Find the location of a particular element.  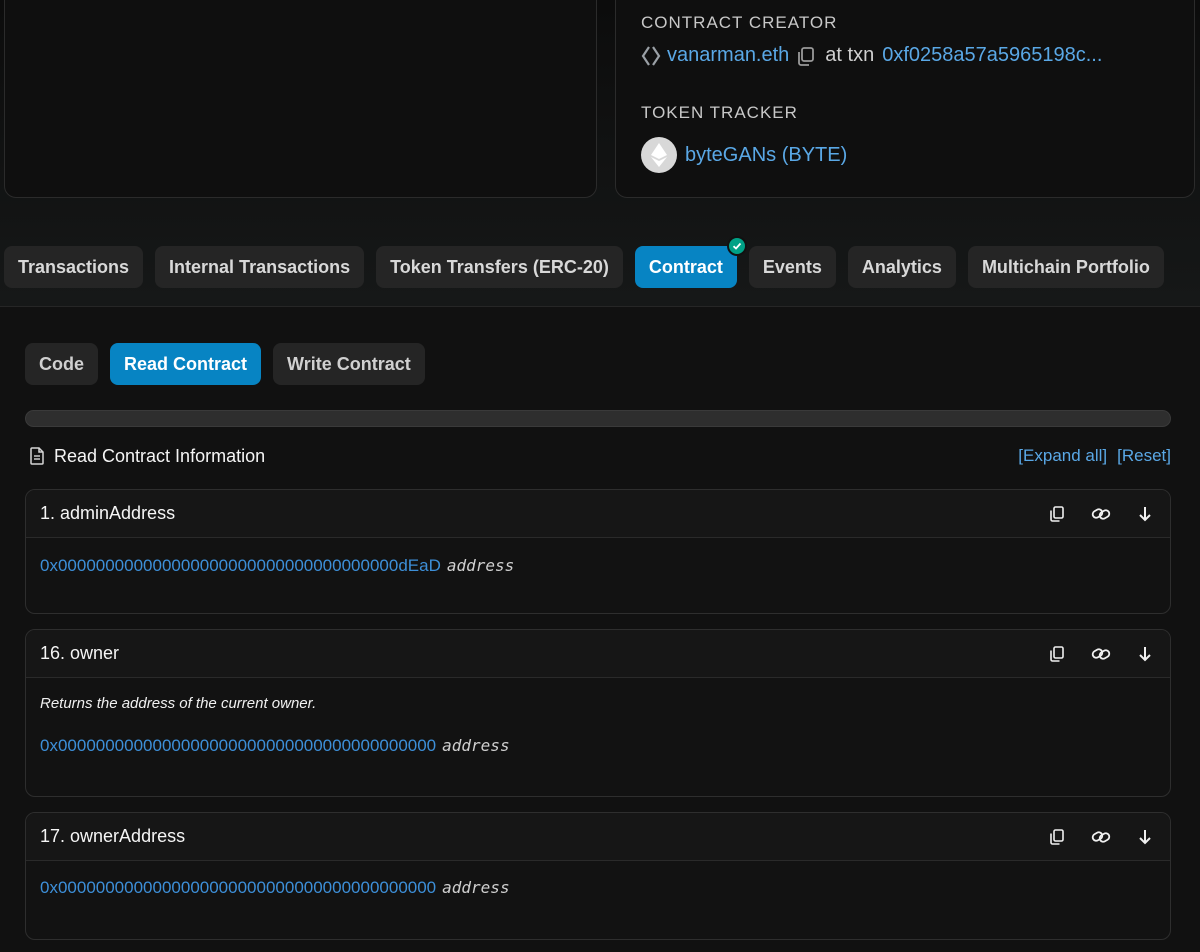

check-icon is located at coordinates (736, 246).